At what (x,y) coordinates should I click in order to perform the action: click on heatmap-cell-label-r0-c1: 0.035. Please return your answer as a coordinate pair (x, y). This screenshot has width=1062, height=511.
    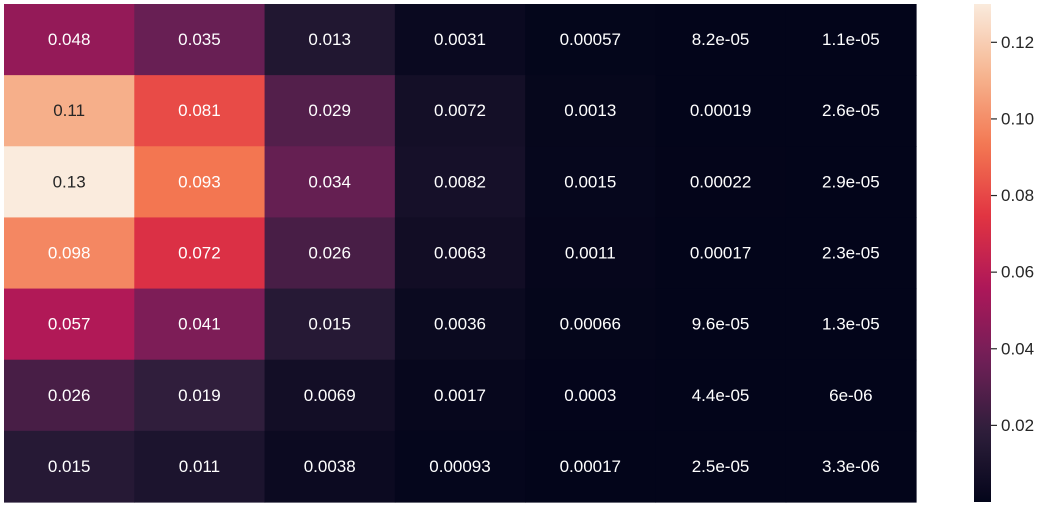
    Looking at the image, I should click on (199, 39).